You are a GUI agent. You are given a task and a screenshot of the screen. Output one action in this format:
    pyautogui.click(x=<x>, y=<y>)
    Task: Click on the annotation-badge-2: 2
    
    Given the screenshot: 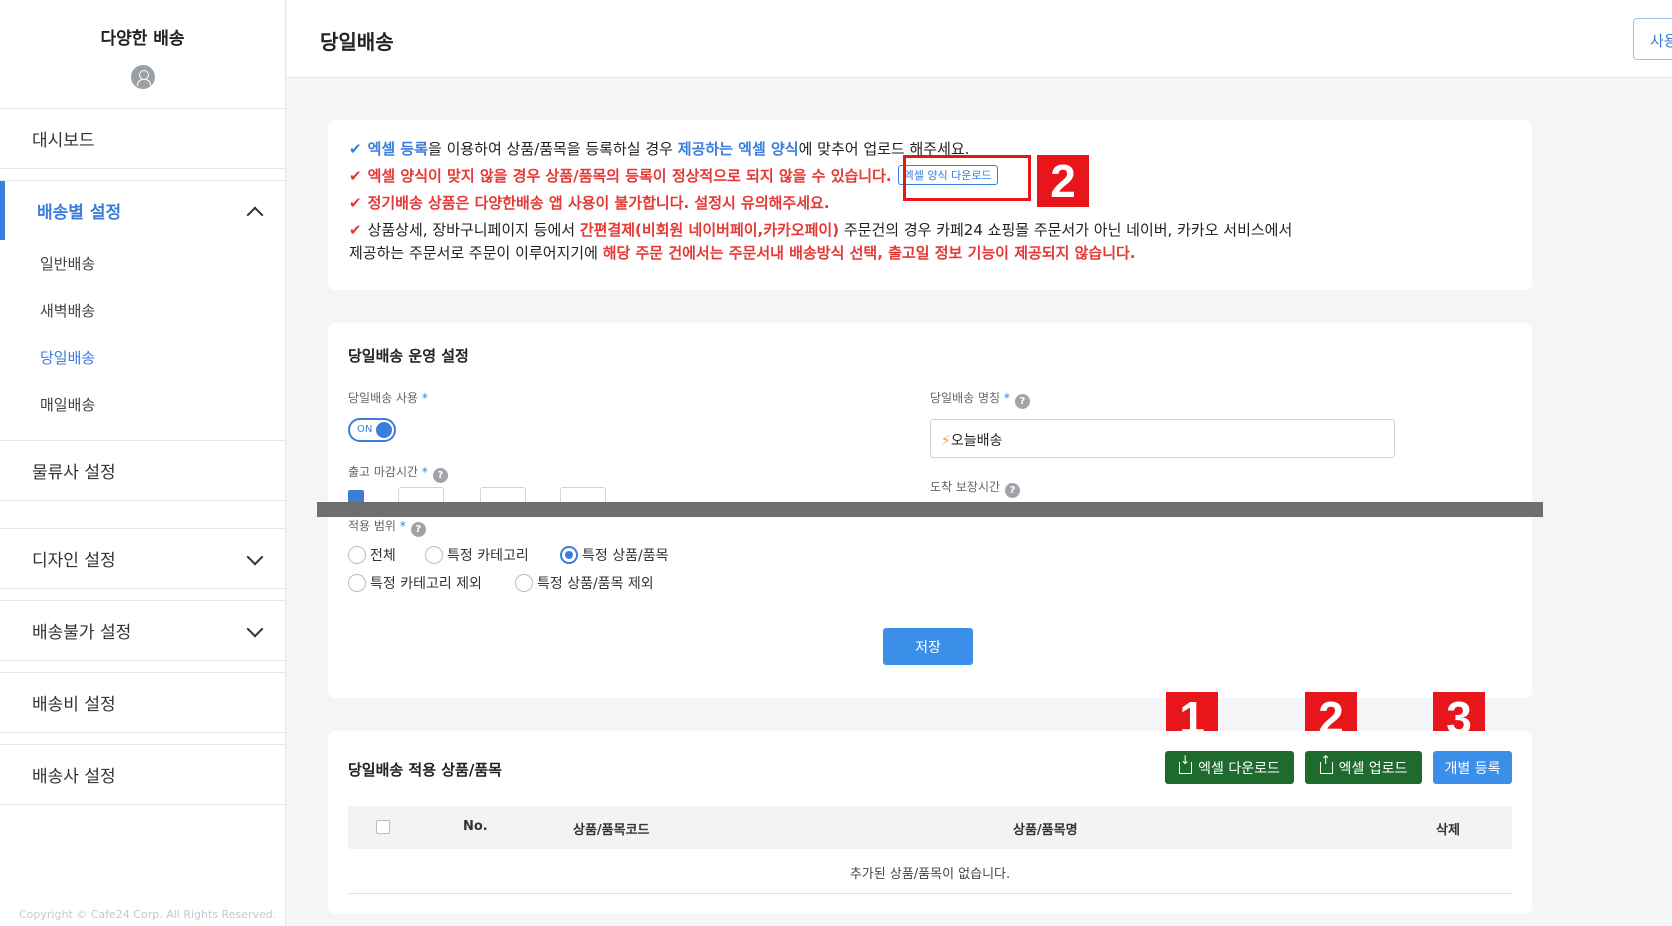 What is the action you would take?
    pyautogui.click(x=1063, y=181)
    